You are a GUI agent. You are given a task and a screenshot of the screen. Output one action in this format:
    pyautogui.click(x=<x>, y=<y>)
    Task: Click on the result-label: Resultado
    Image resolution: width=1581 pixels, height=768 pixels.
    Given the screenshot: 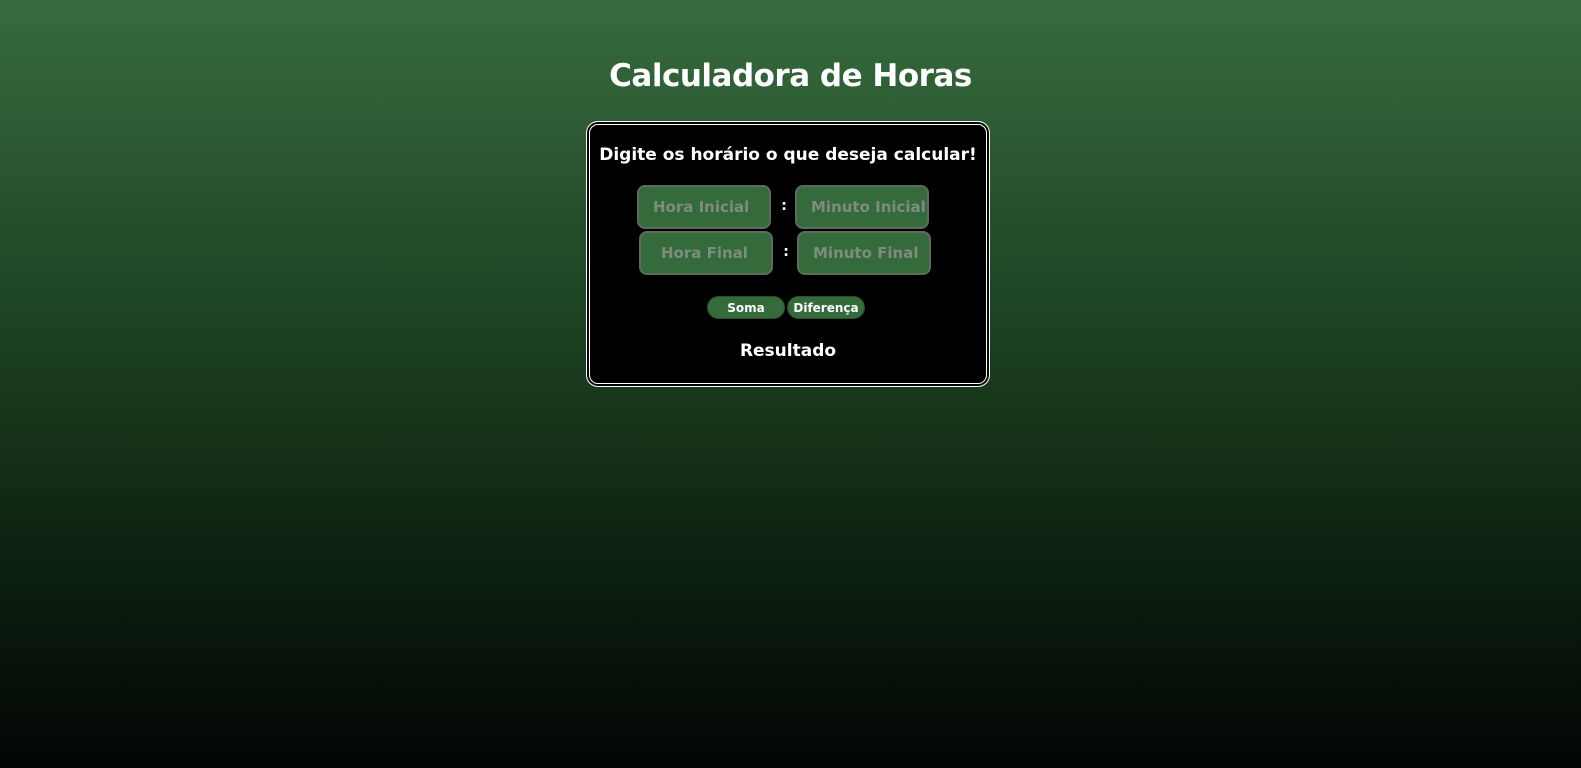 What is the action you would take?
    pyautogui.click(x=788, y=351)
    